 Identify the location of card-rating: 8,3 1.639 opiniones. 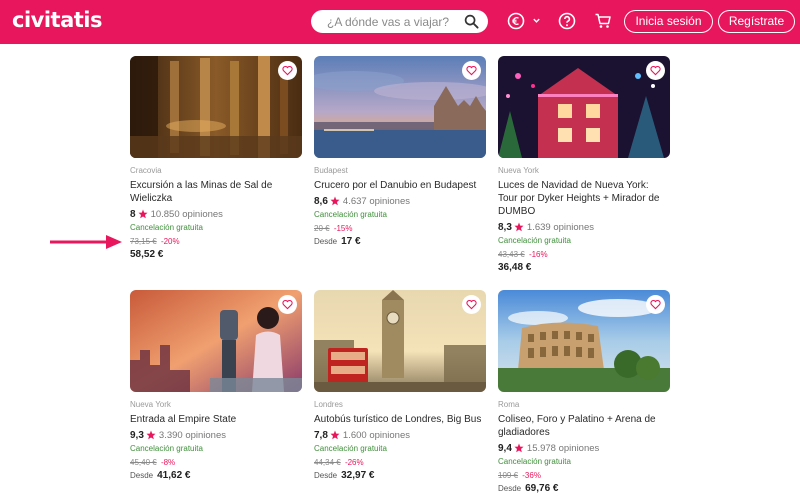
(584, 227).